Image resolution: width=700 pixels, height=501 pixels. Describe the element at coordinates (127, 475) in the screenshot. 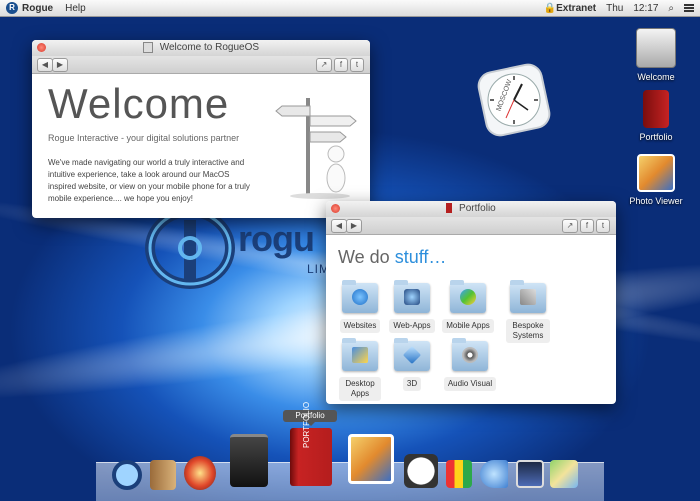

I see `rogue-logo-icon` at that location.